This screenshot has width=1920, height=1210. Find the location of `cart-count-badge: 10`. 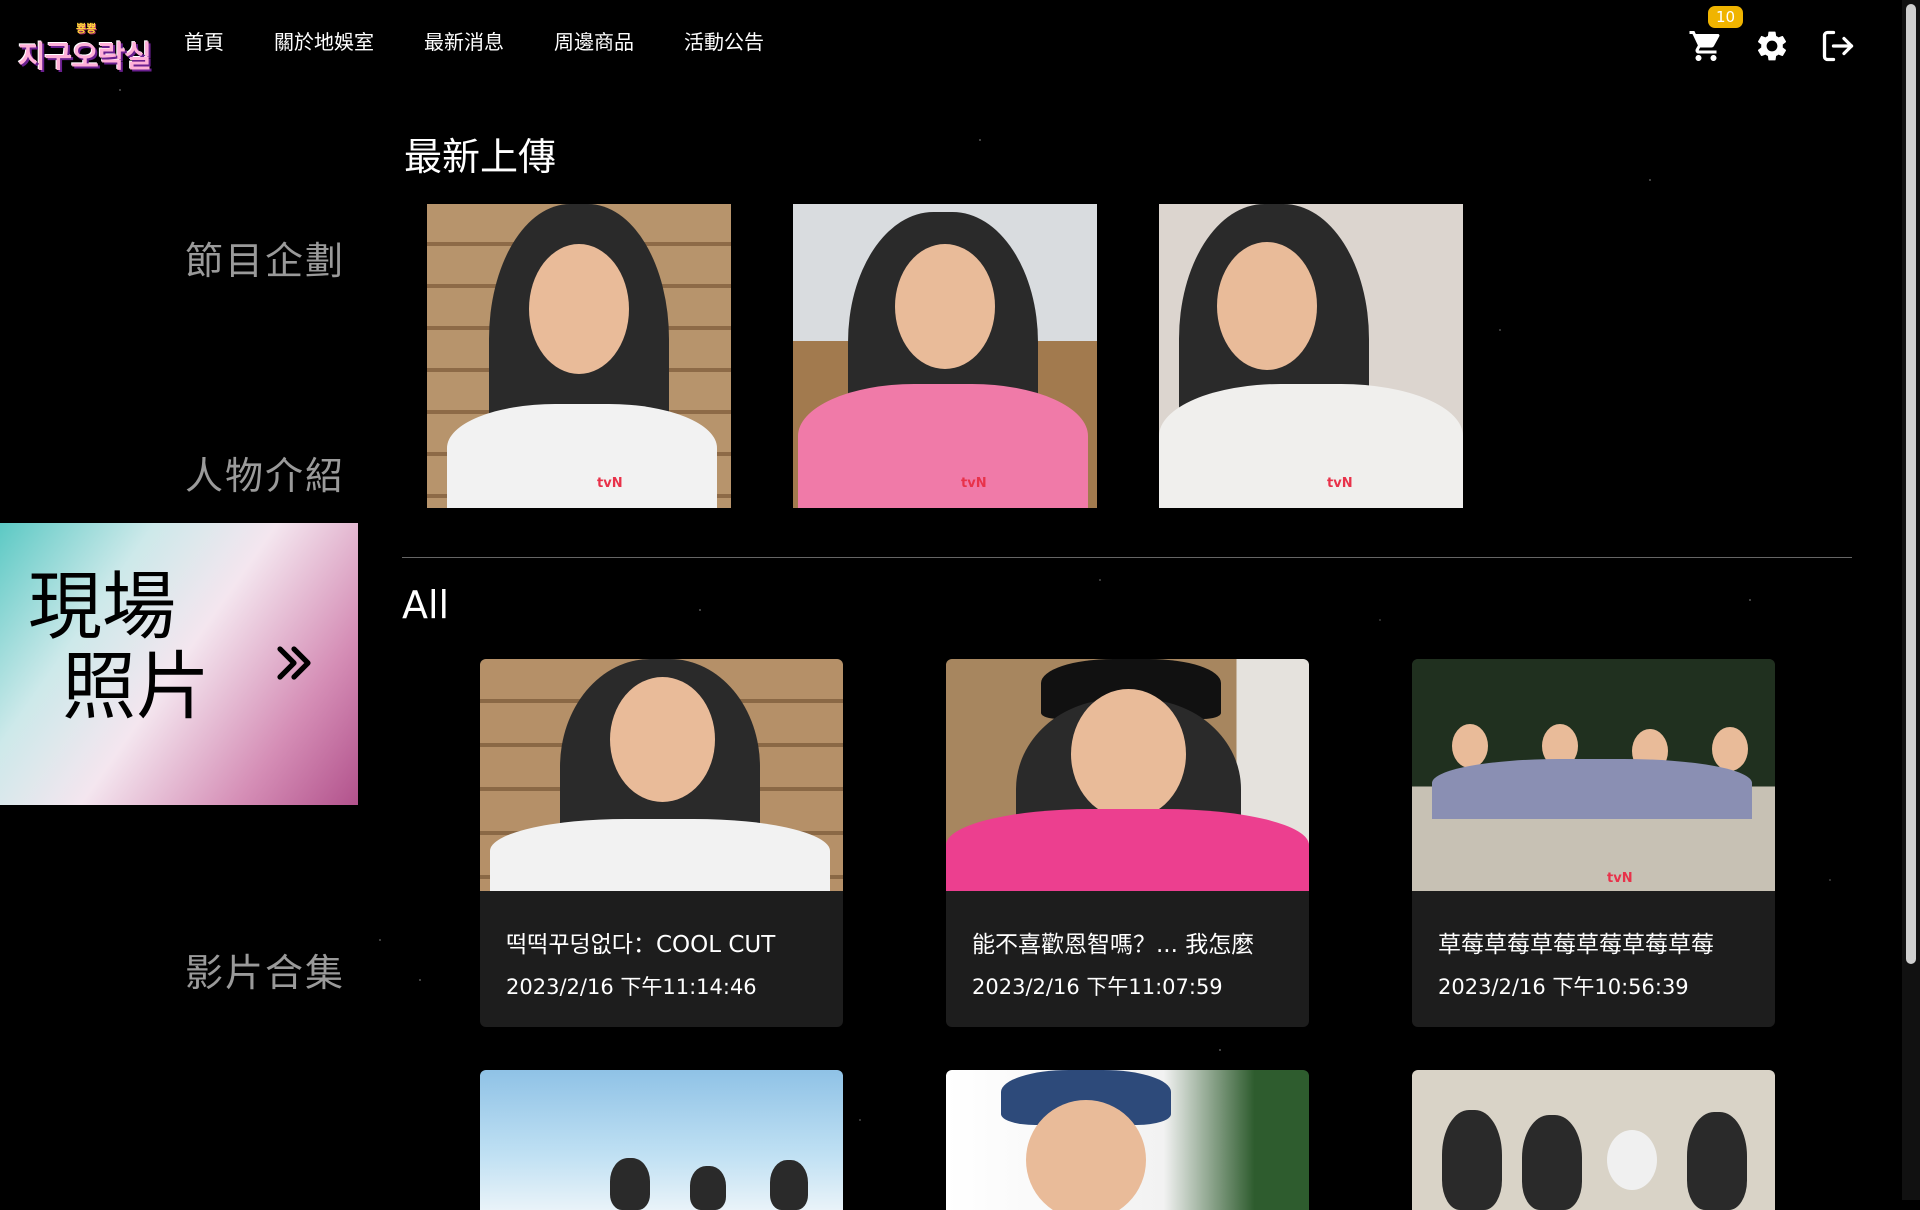

cart-count-badge: 10 is located at coordinates (1726, 17).